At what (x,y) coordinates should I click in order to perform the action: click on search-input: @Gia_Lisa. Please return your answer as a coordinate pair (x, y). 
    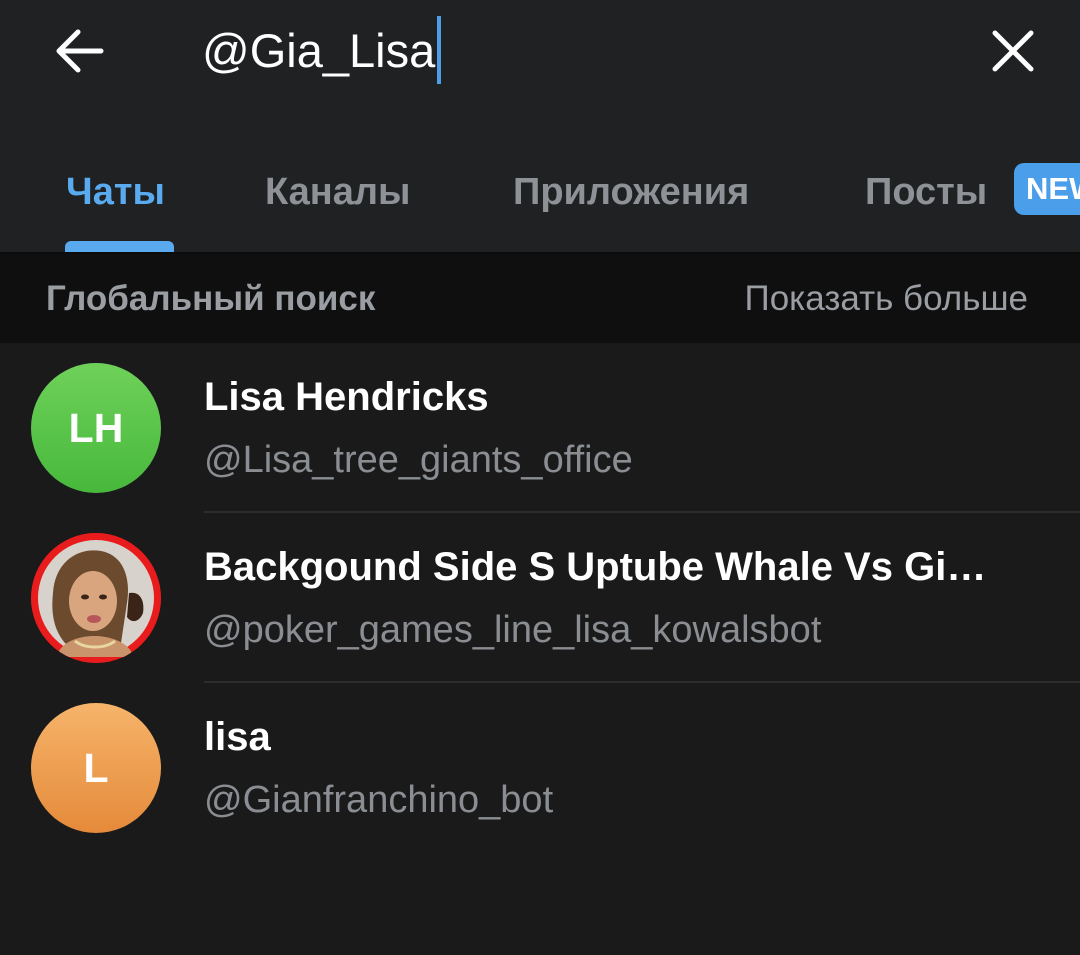
    Looking at the image, I should click on (322, 50).